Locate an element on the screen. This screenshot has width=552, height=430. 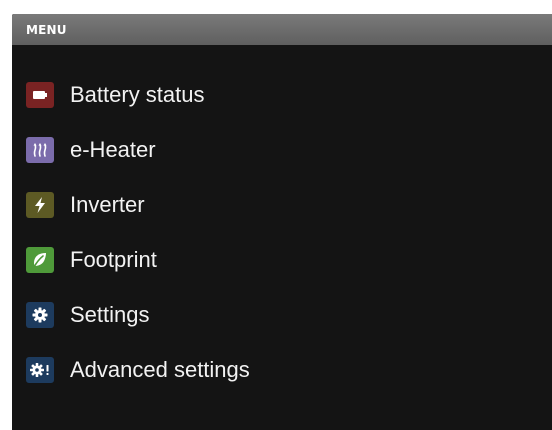
menu-item-settings: Settings is located at coordinates (88, 315).